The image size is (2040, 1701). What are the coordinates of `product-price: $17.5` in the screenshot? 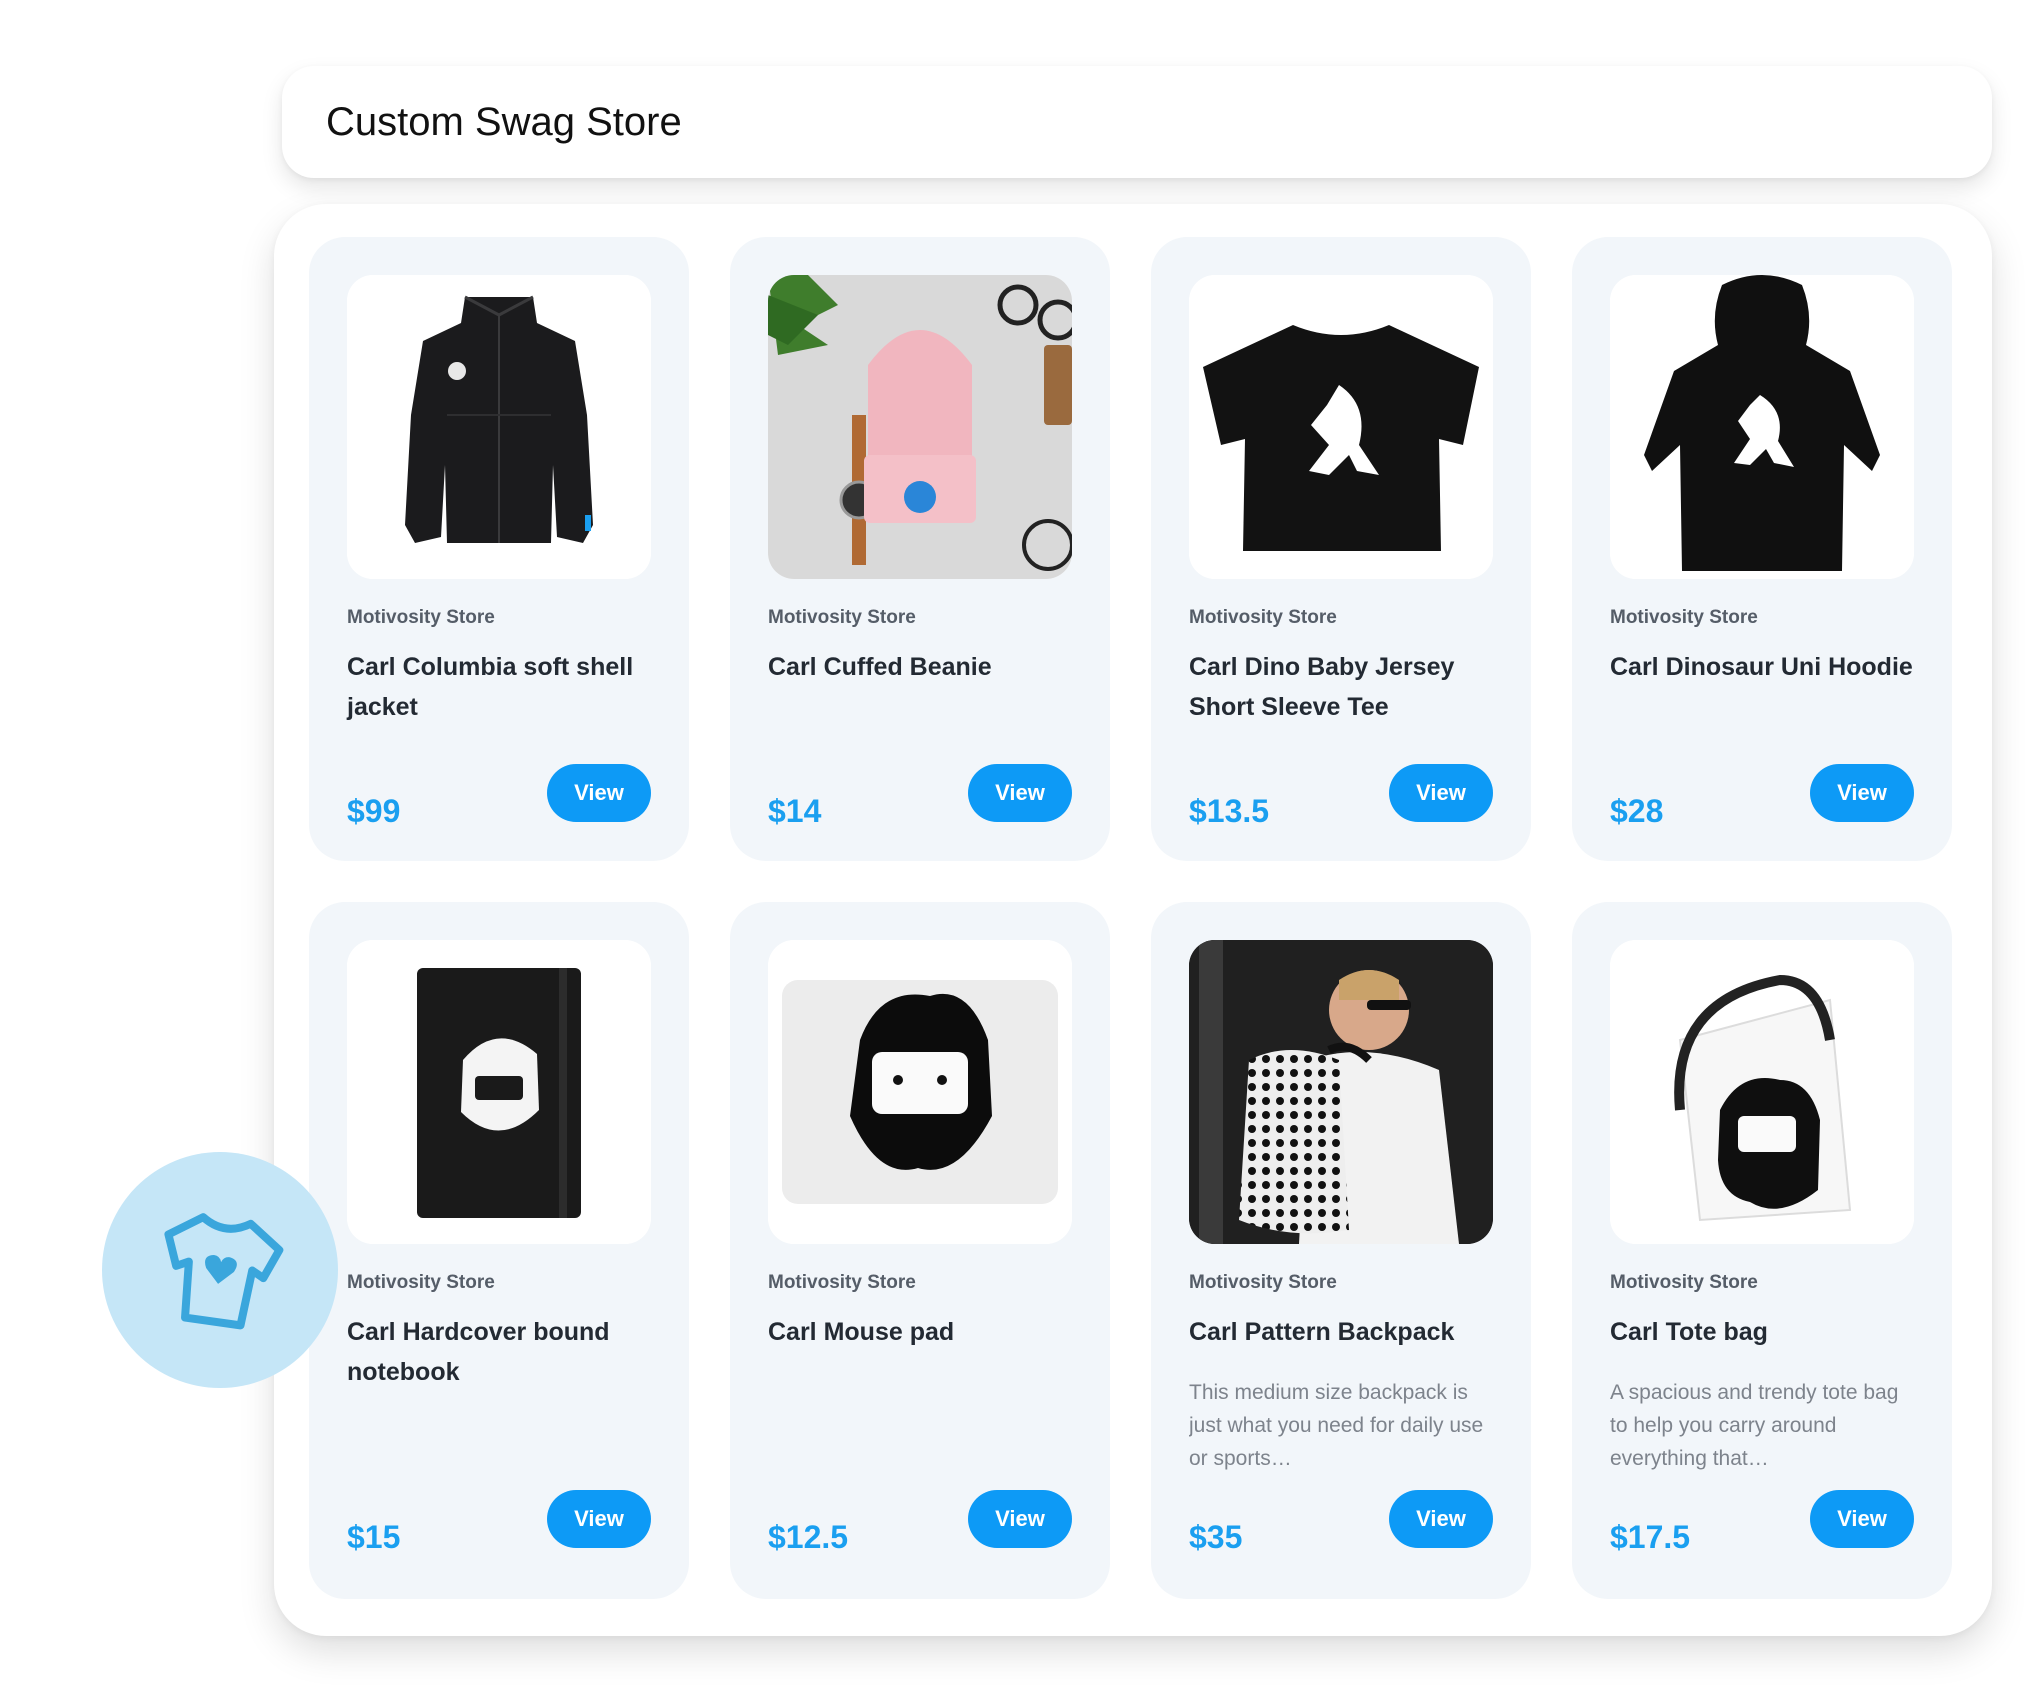 It's located at (1650, 1537).